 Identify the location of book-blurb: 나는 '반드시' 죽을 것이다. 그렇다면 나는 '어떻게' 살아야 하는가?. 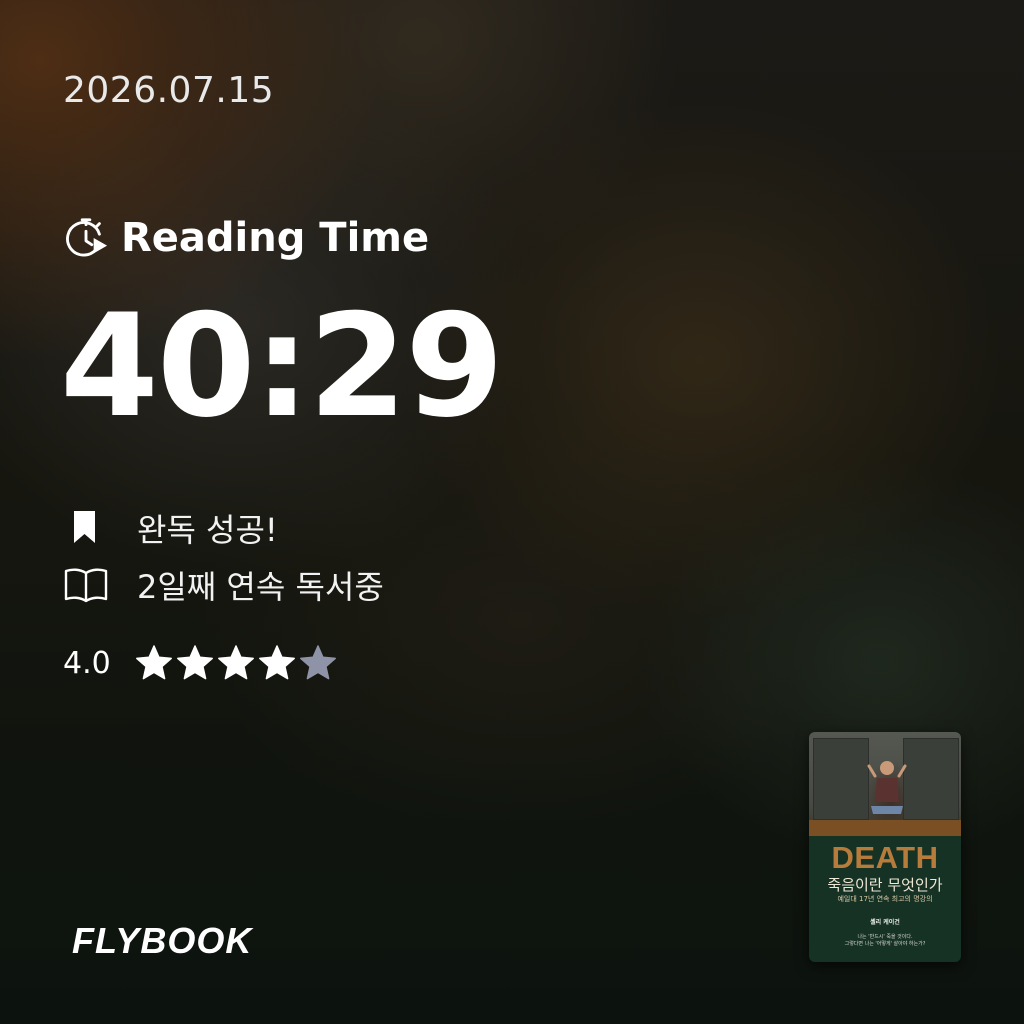
(885, 941).